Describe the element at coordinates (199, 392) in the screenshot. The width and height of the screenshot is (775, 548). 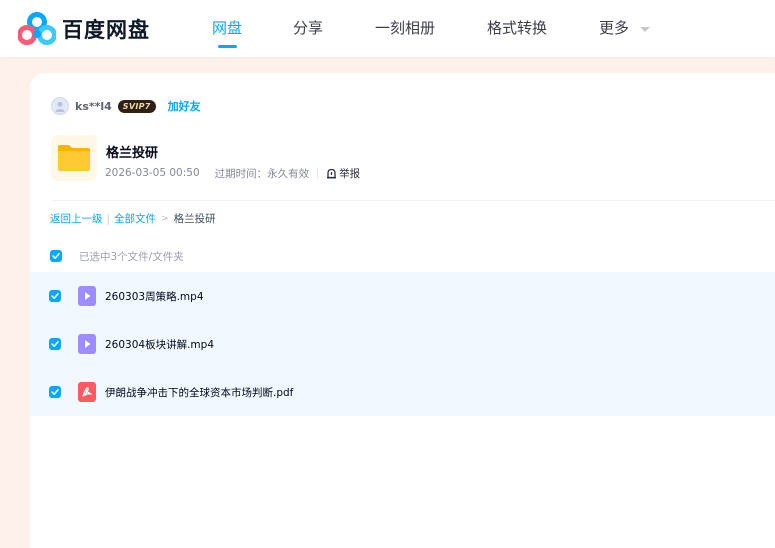
I see `file-name: 伊朗战争冲击下的全球资本市场判断.pdf` at that location.